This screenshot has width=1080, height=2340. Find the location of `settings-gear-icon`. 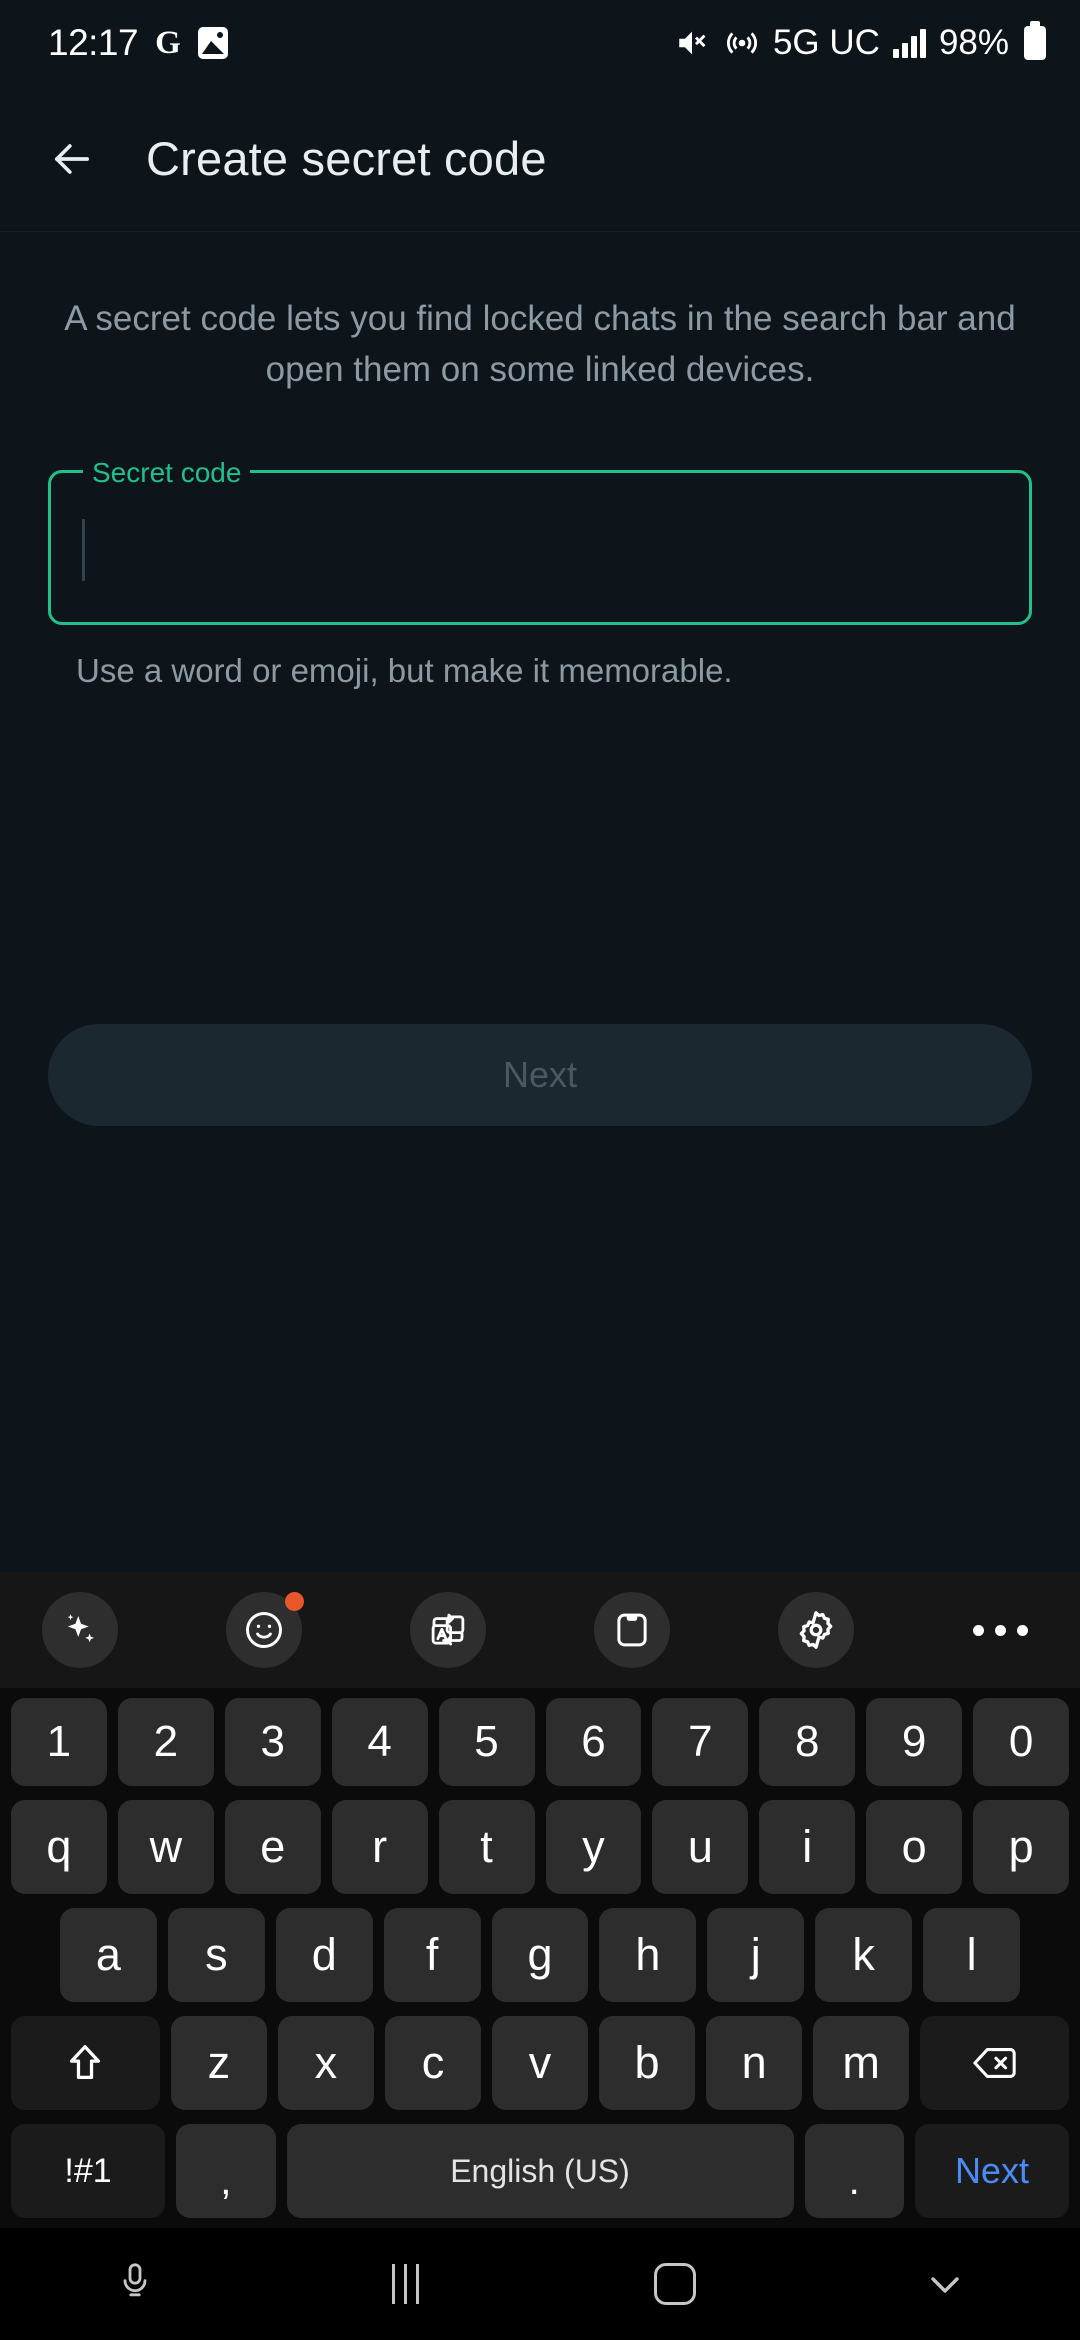

settings-gear-icon is located at coordinates (816, 1630).